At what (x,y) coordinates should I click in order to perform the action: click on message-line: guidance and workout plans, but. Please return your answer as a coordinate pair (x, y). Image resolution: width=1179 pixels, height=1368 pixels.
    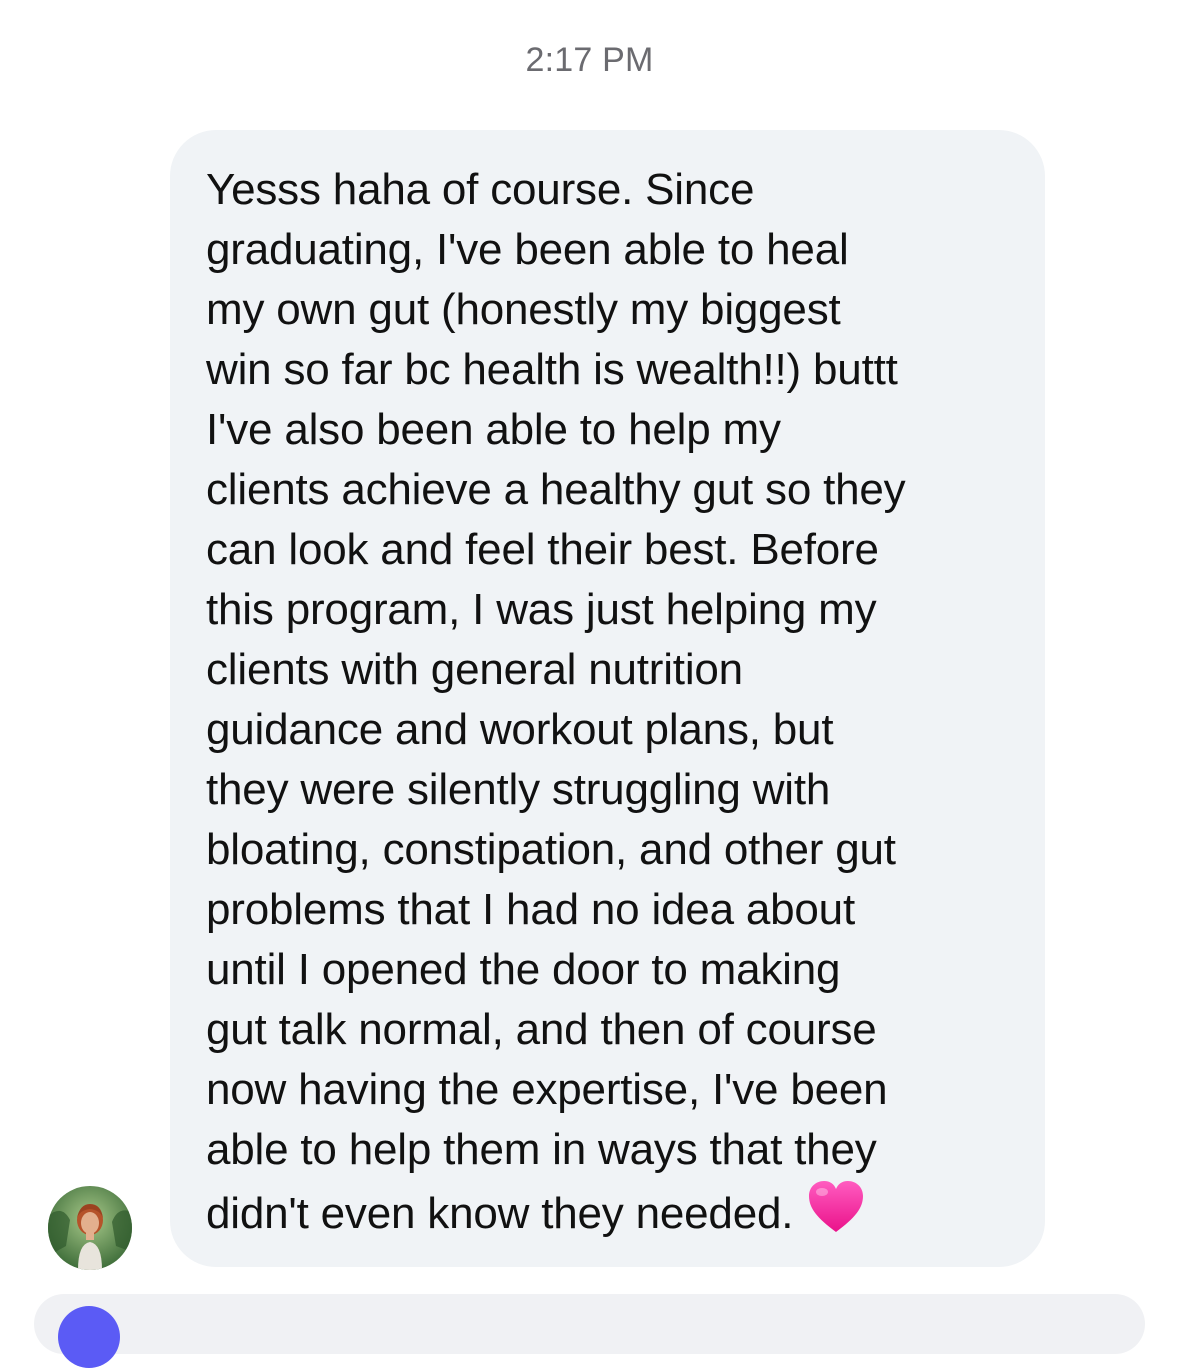
    Looking at the image, I should click on (520, 729).